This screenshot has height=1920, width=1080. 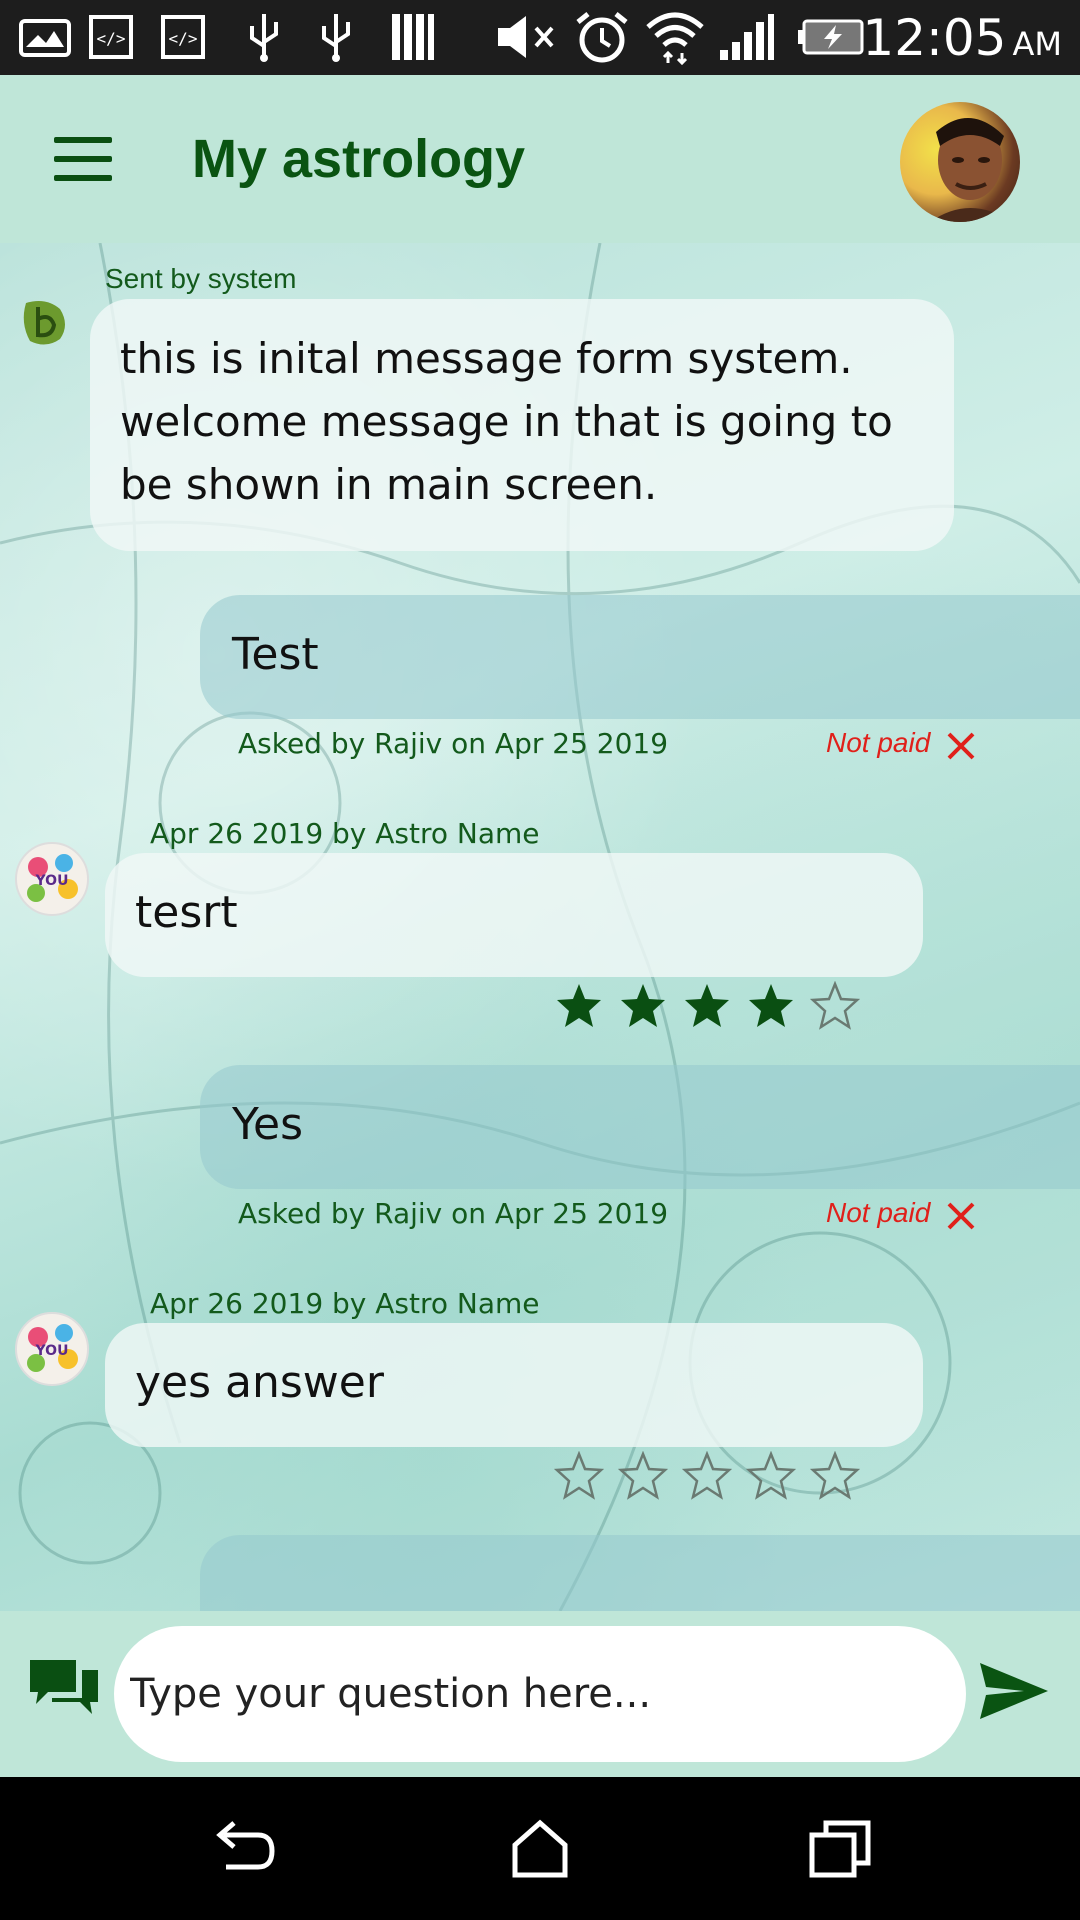 I want to click on home-icon, so click(x=540, y=1849).